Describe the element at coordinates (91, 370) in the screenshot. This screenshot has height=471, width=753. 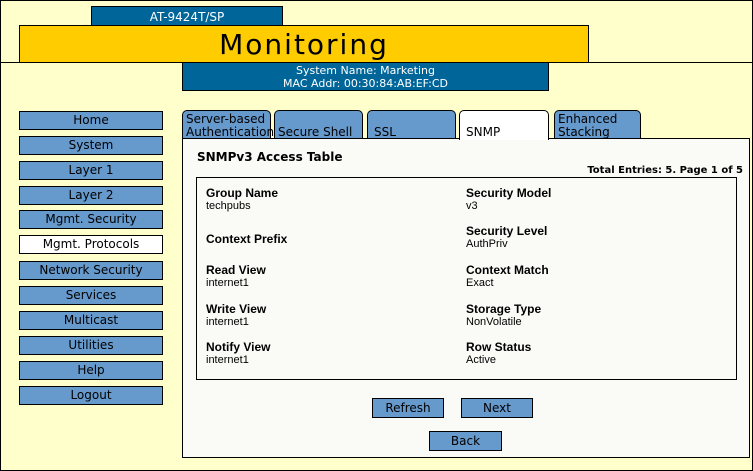
I see `sidebar-item-help: Help` at that location.